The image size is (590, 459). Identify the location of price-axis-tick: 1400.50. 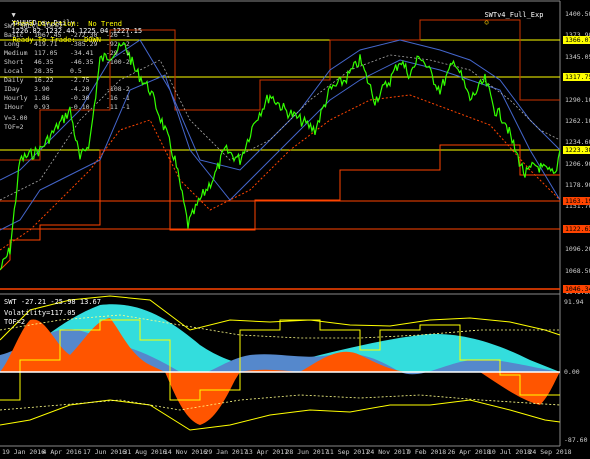
(577, 14).